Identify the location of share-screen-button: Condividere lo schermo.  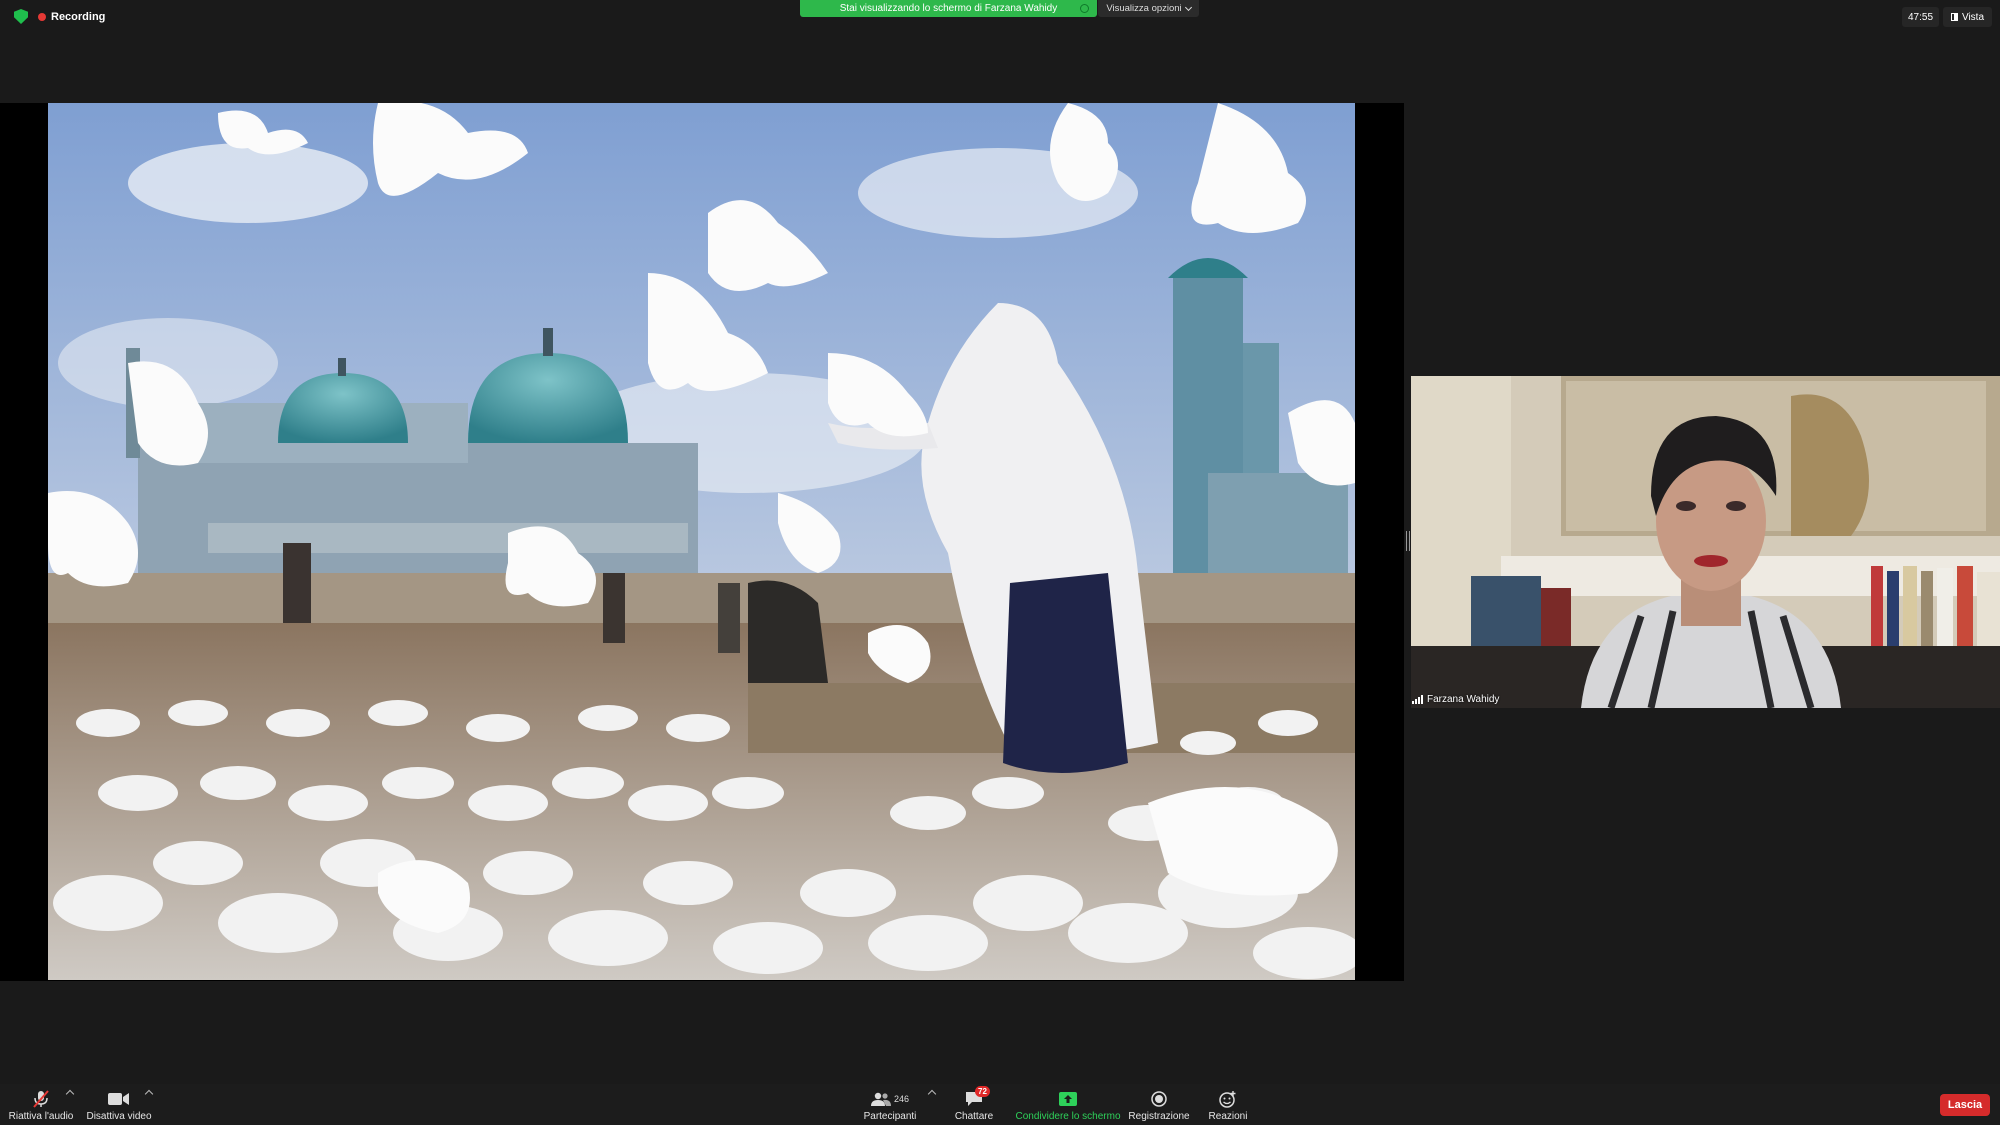
(1068, 1104).